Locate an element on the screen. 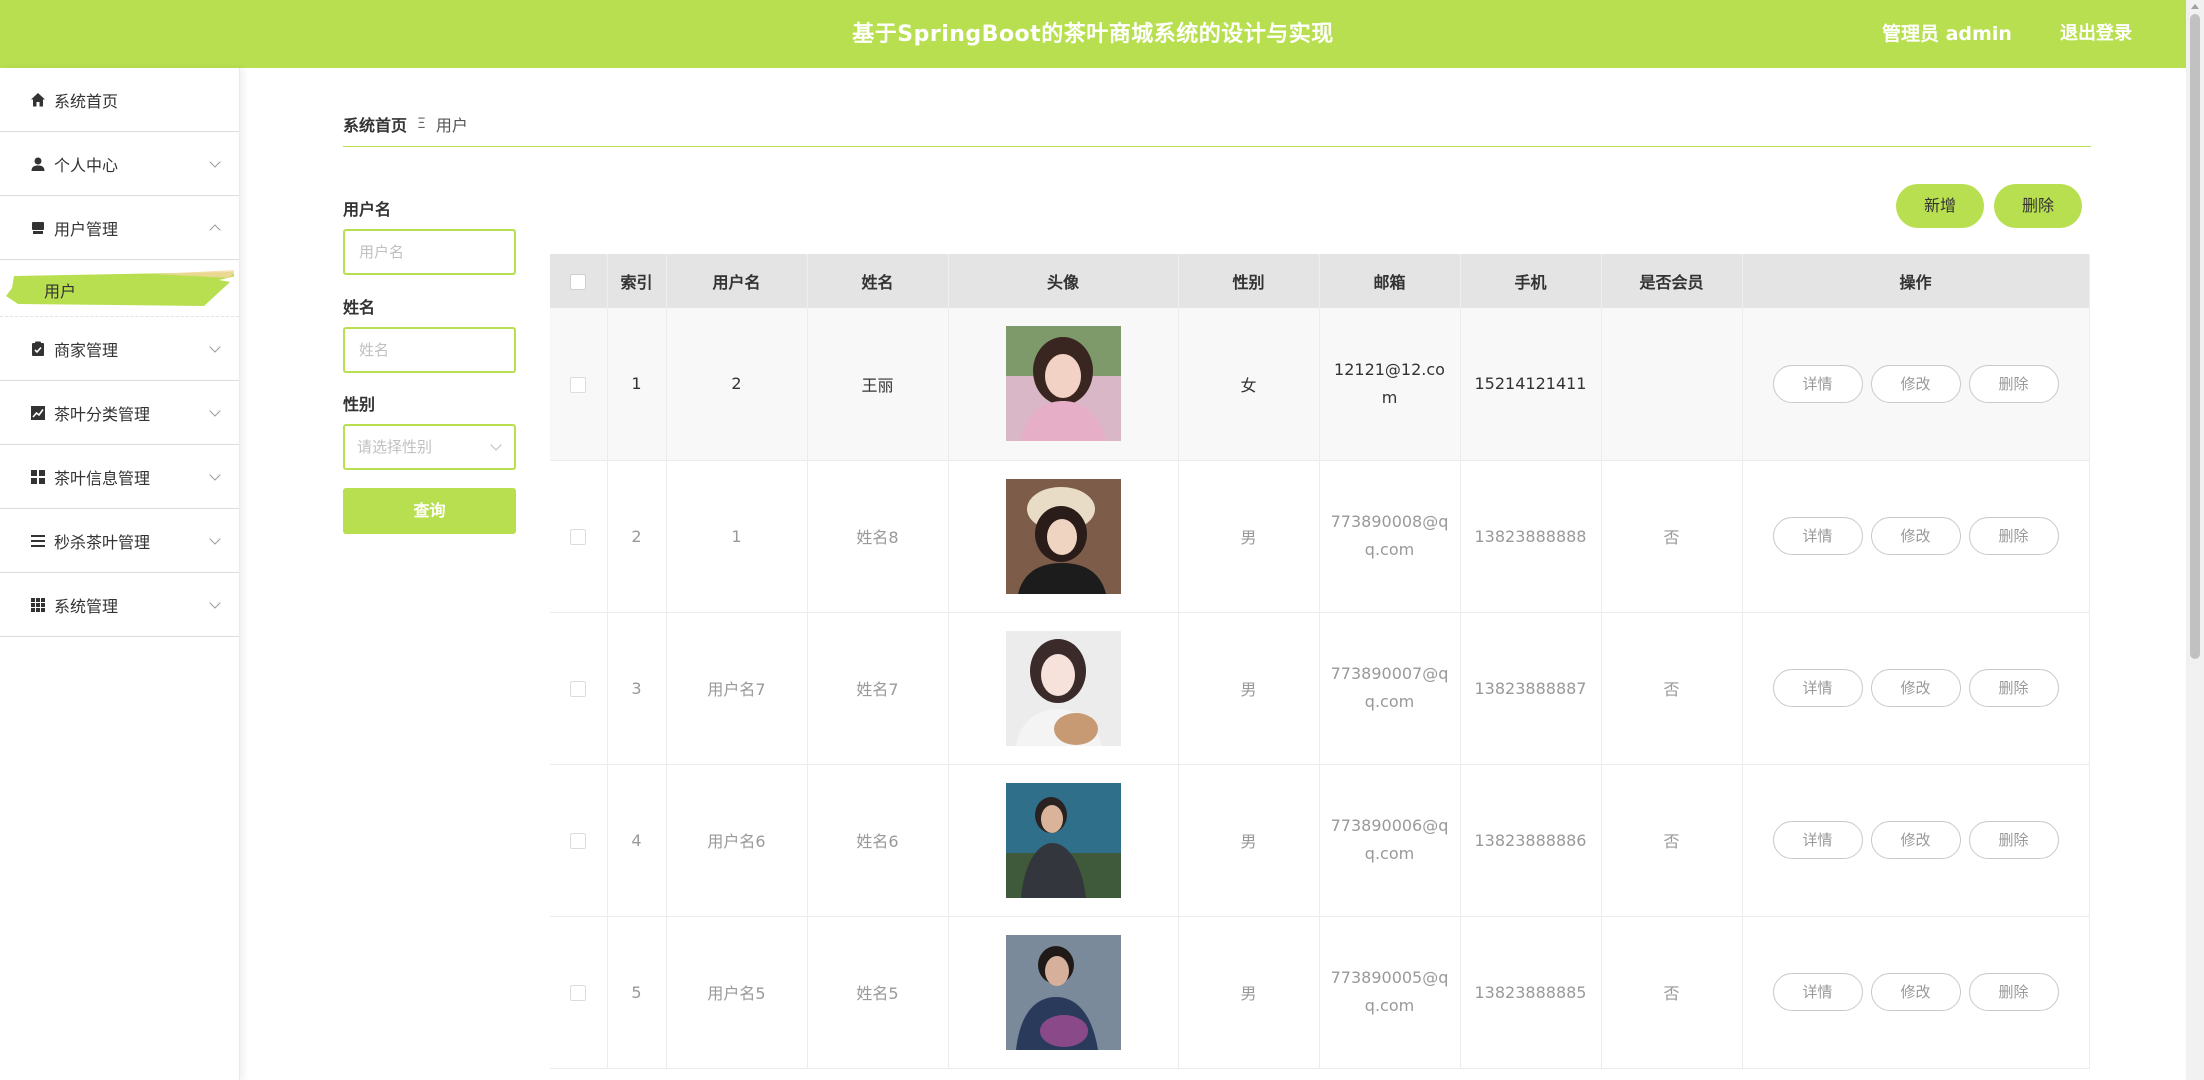 This screenshot has width=2204, height=1080. column-header: 是否会员 is located at coordinates (1672, 281).